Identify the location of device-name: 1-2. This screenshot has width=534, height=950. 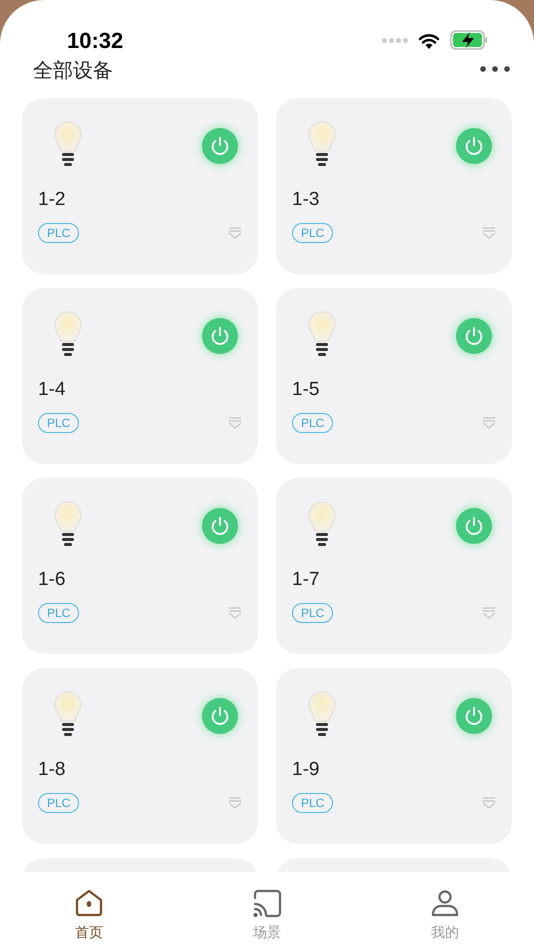
(52, 199).